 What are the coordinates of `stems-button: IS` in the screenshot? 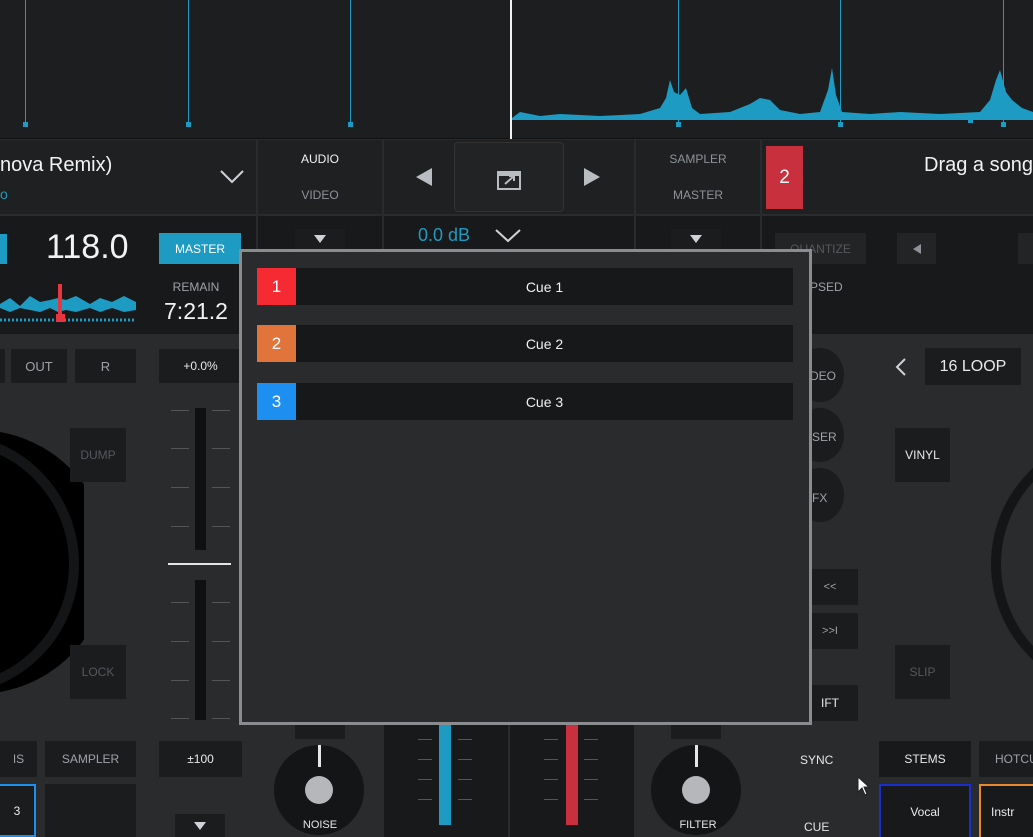 It's located at (18, 759).